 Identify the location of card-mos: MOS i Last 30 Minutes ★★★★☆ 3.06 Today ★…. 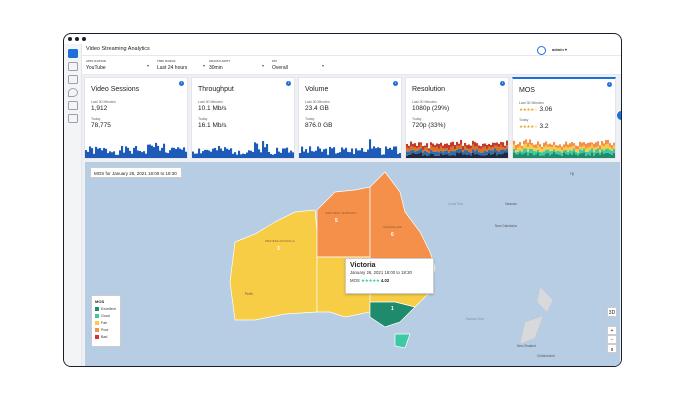
(564, 118).